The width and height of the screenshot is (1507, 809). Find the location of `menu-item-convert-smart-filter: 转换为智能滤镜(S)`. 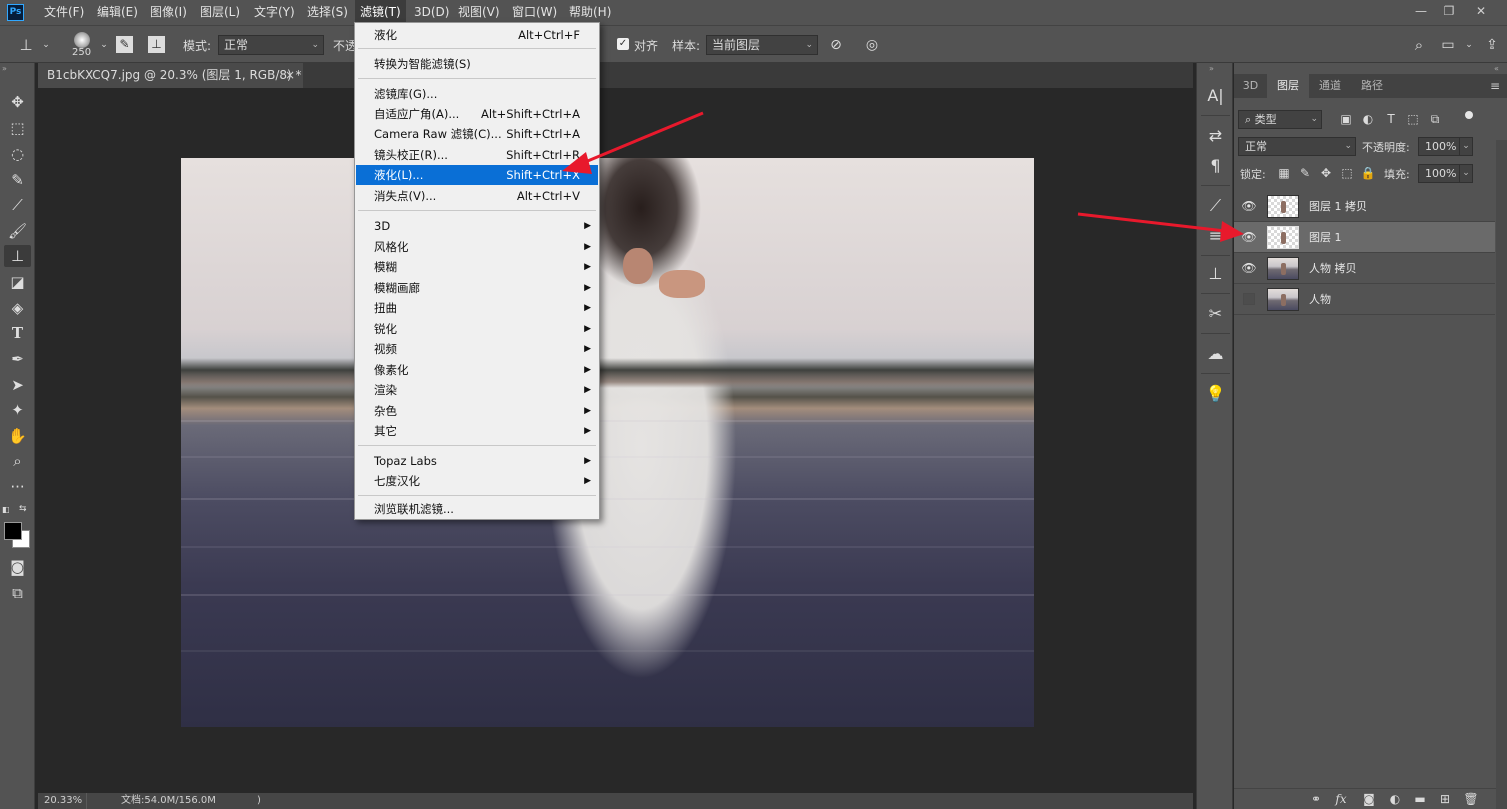

menu-item-convert-smart-filter: 转换为智能滤镜(S) is located at coordinates (477, 64).